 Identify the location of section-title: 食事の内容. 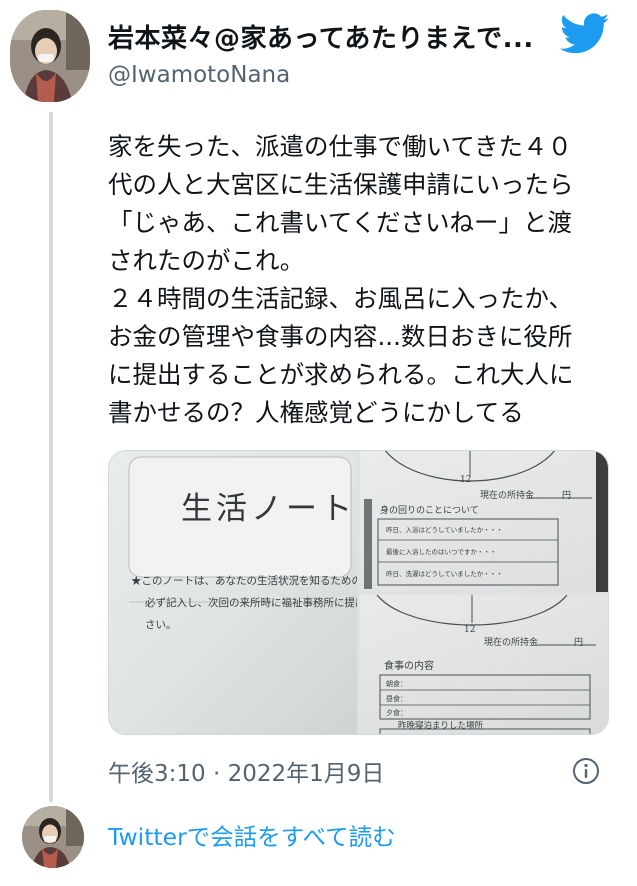
(409, 666).